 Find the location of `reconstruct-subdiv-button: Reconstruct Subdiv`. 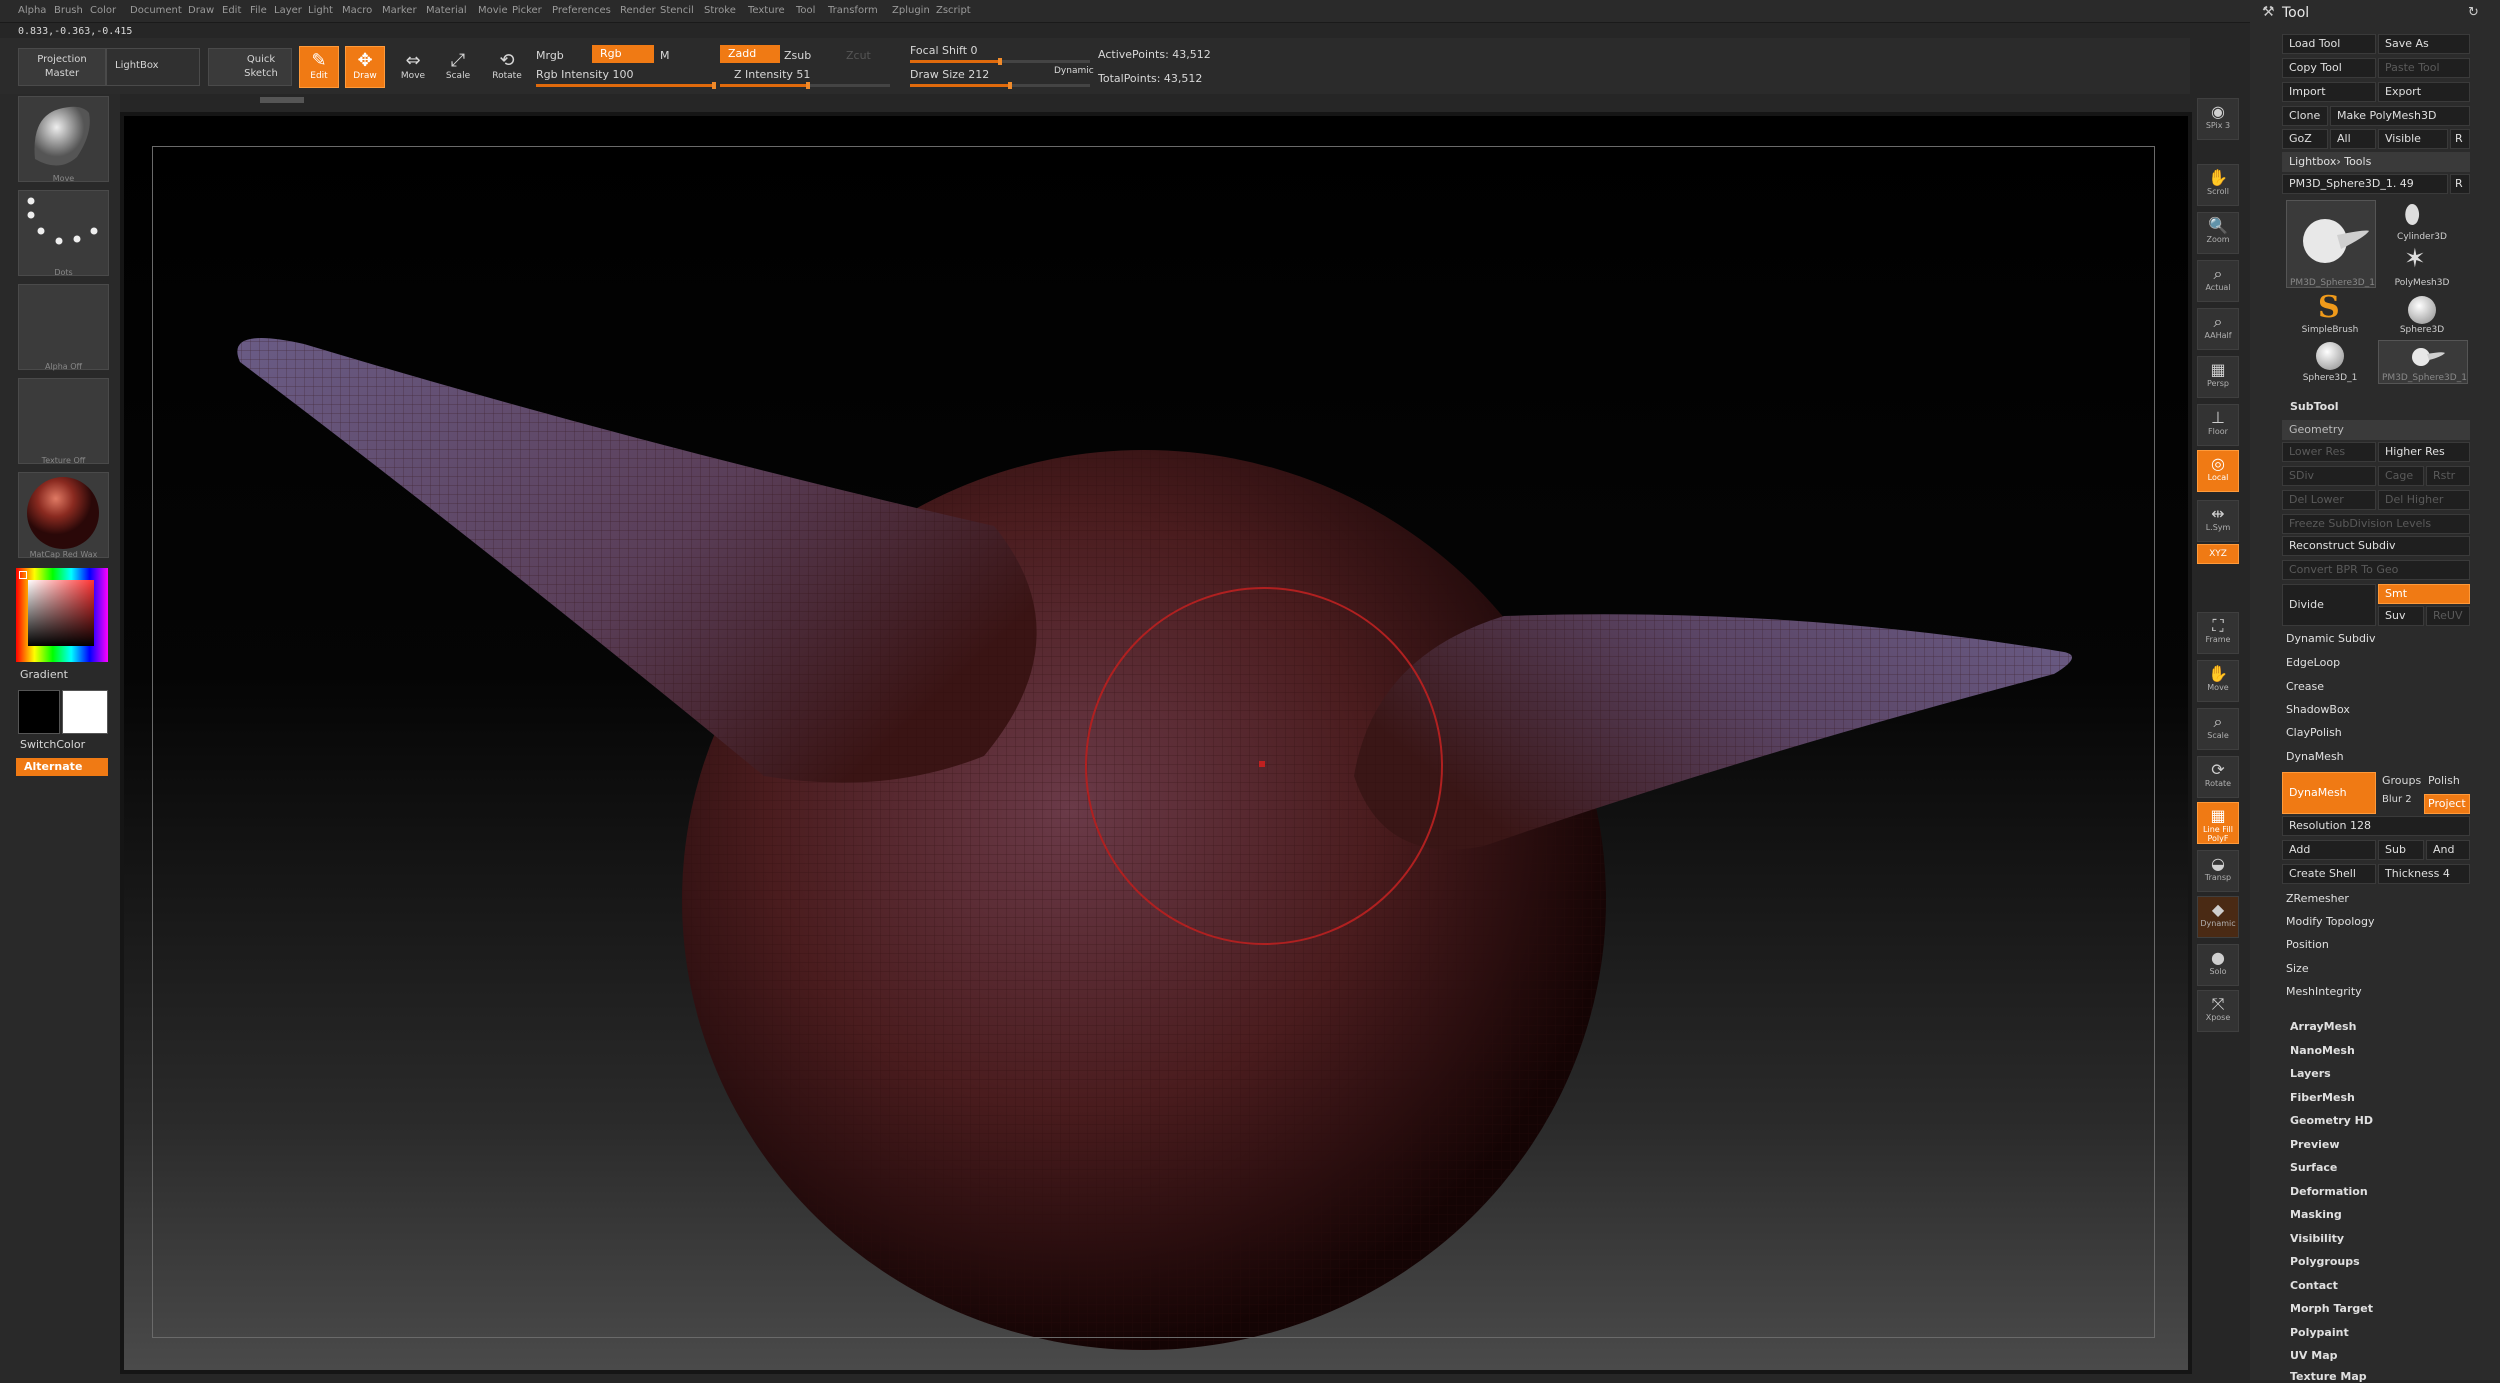

reconstruct-subdiv-button: Reconstruct Subdiv is located at coordinates (2376, 546).